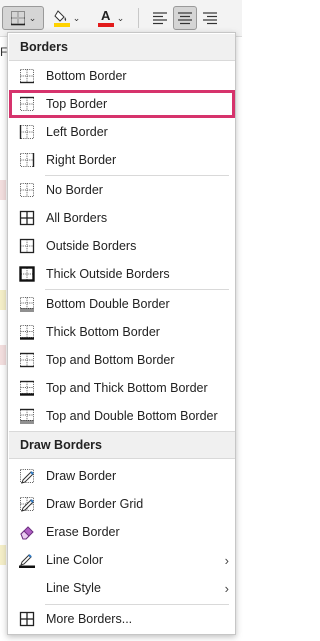  Describe the element at coordinates (122, 190) in the screenshot. I see `menu-item-no-border: No Border` at that location.